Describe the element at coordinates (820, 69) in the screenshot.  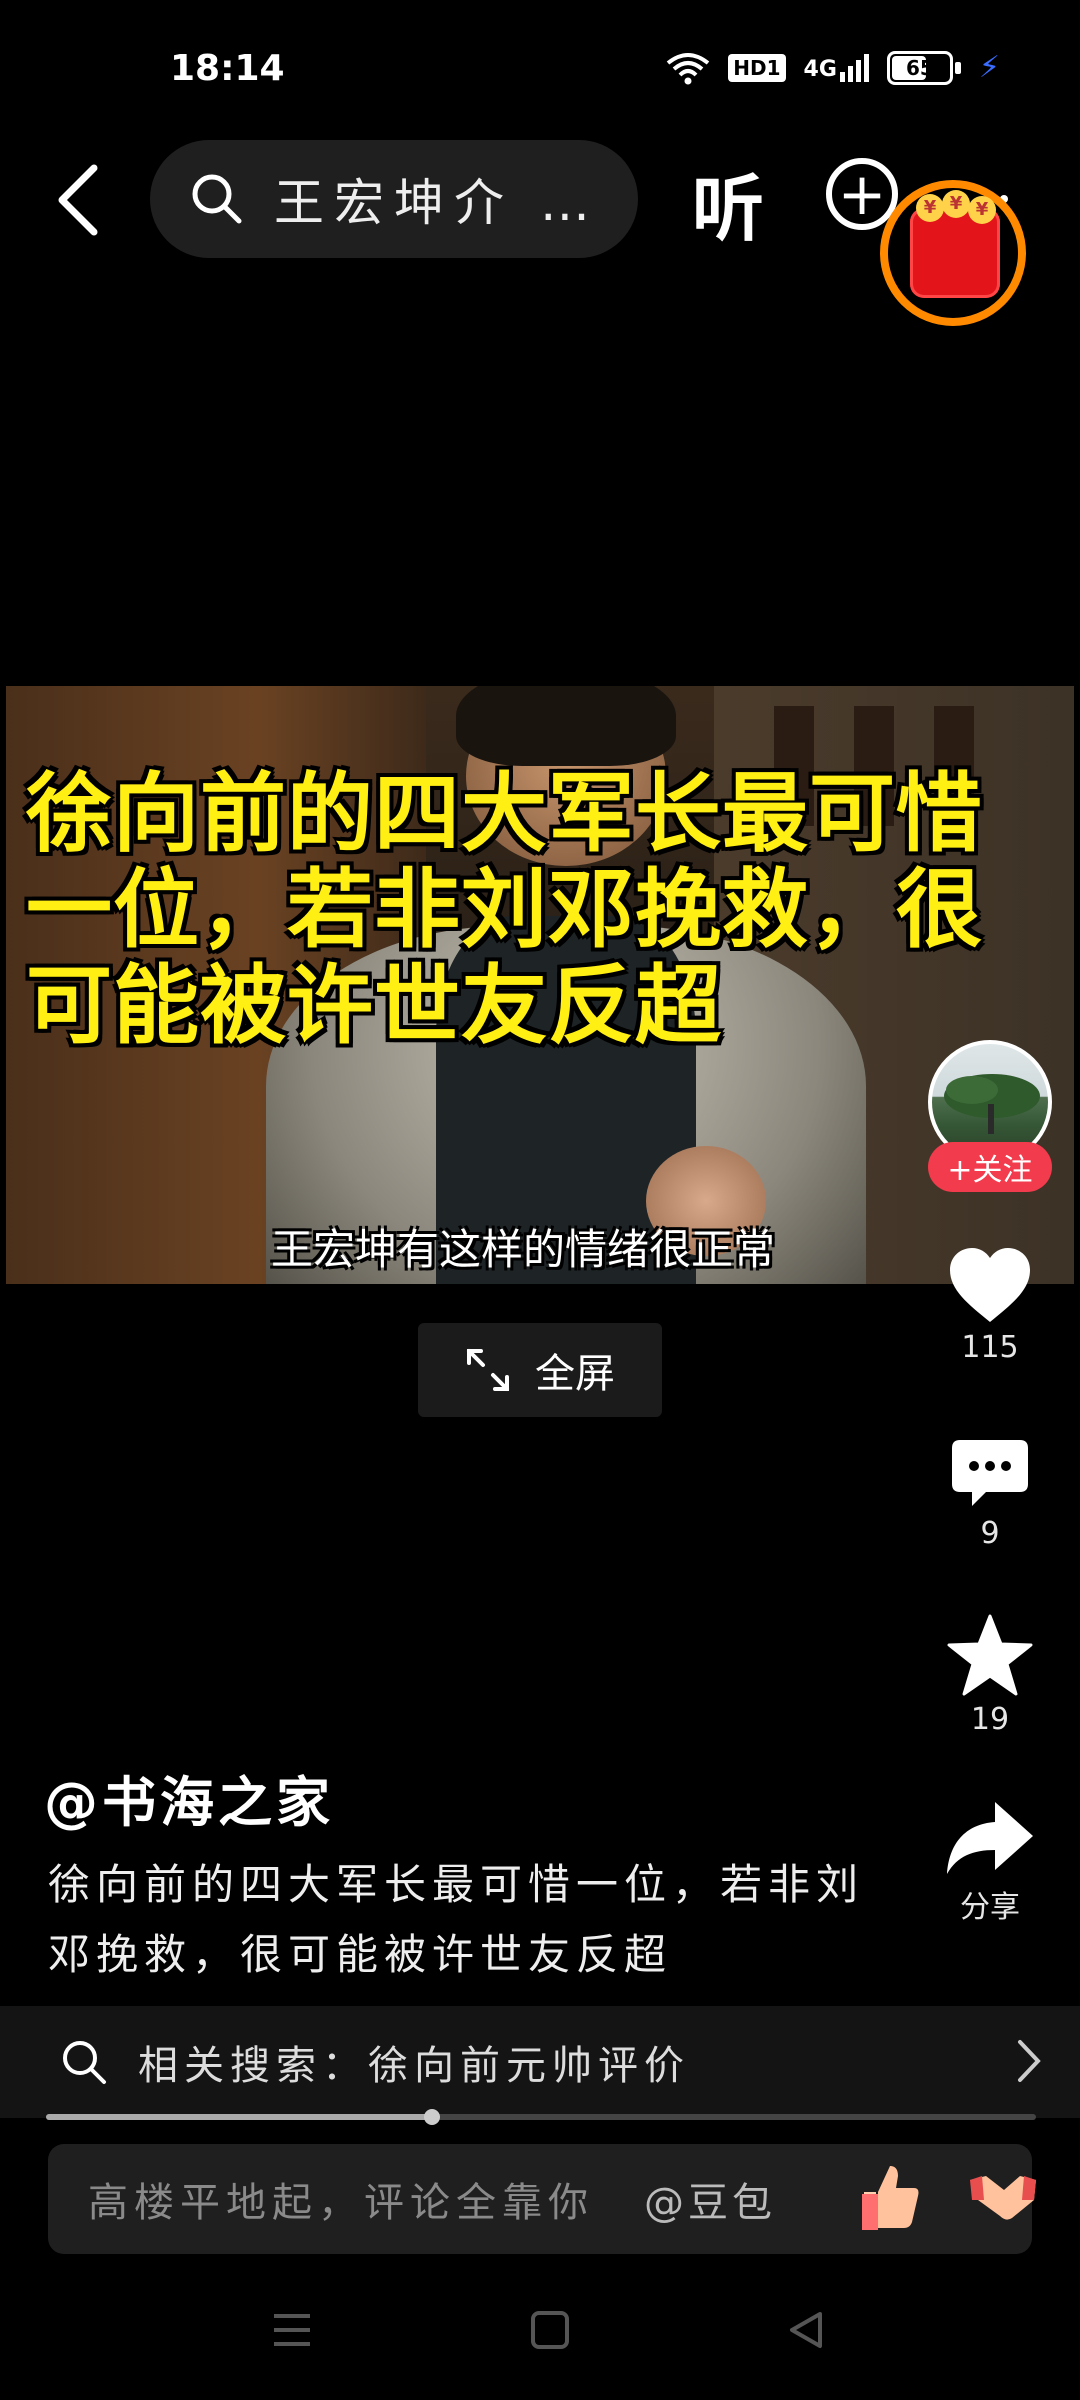
I see `network-type: 4G` at that location.